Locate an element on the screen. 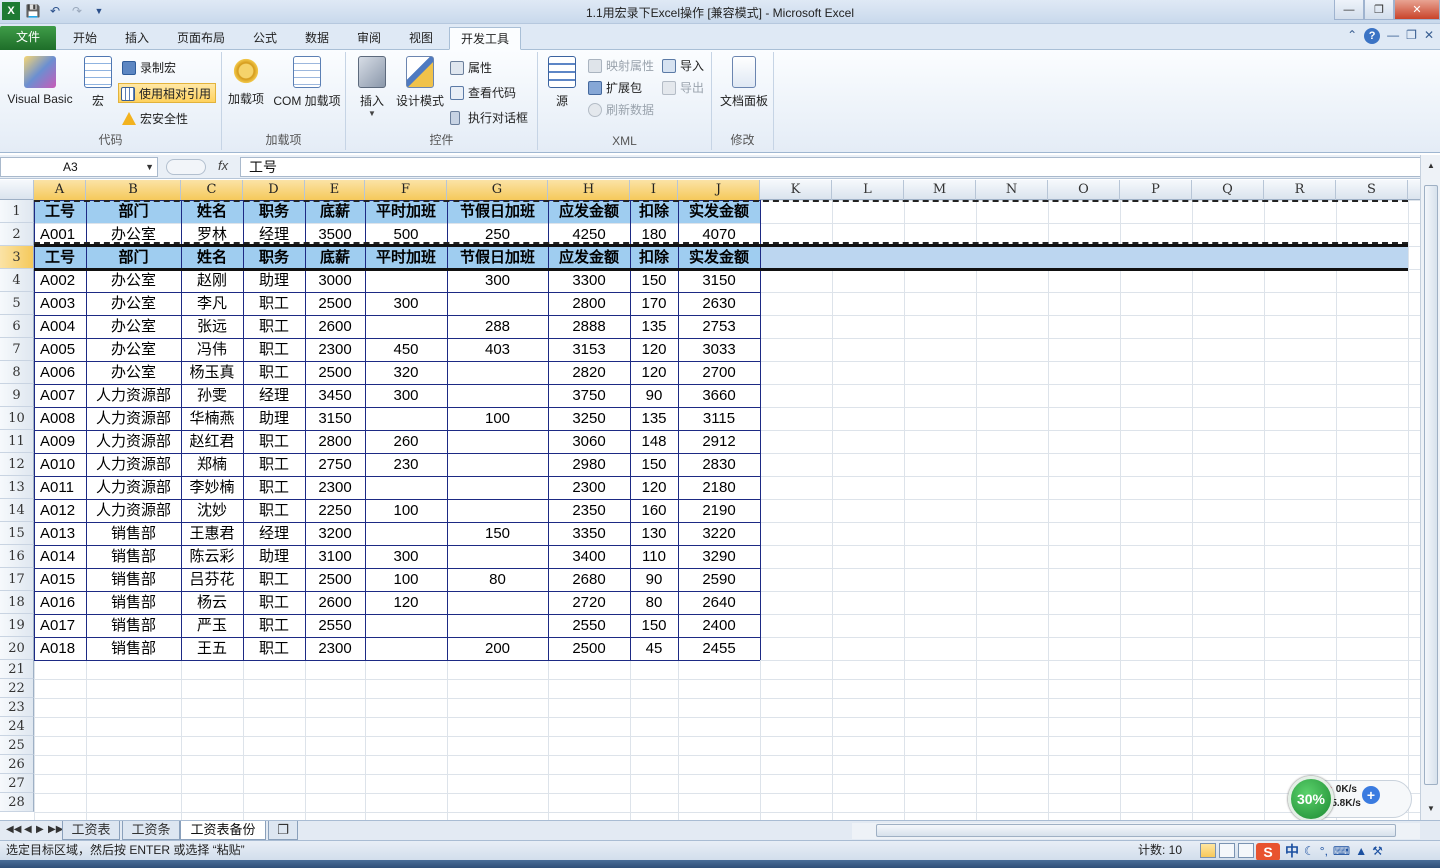 The width and height of the screenshot is (1440, 868). table-cell: 3220 is located at coordinates (719, 533).